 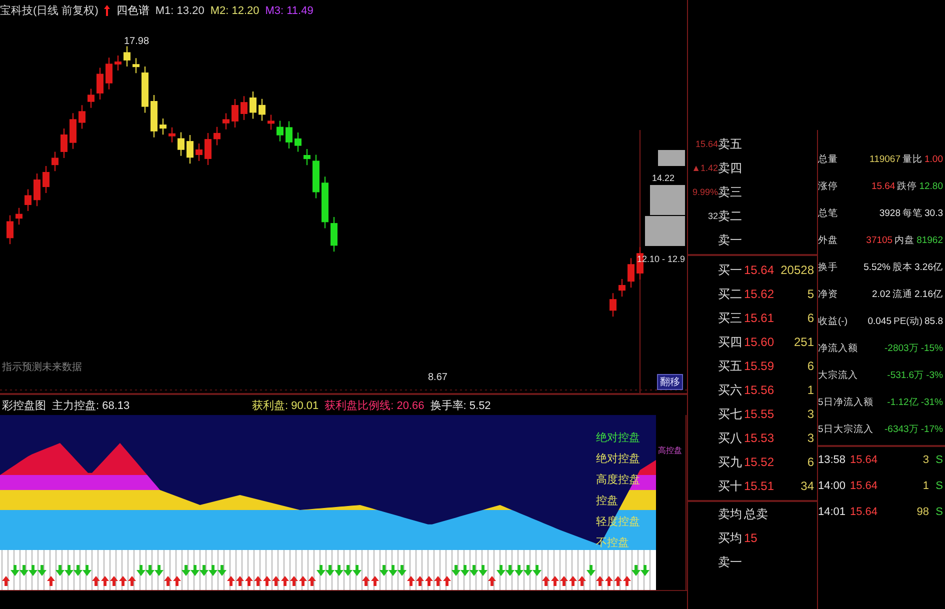 I want to click on bid-volume: 5, so click(x=810, y=294).